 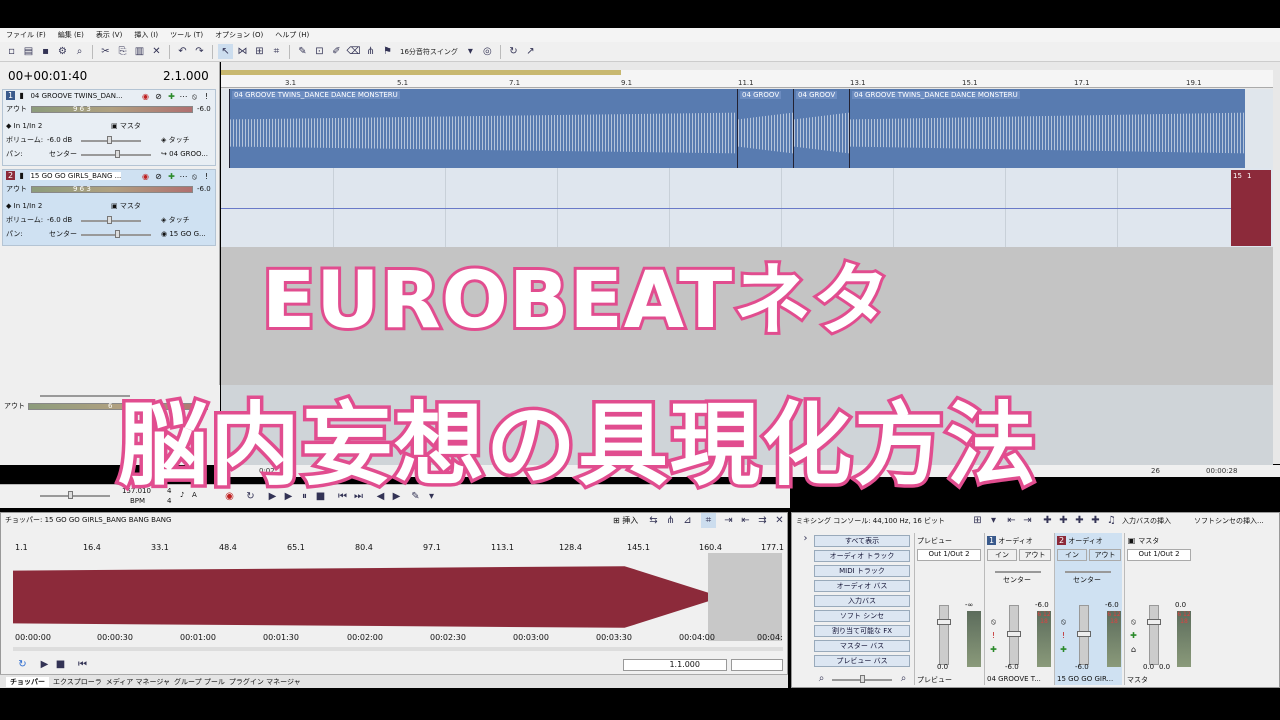 I want to click on grid-icon: ⊡, so click(x=319, y=51).